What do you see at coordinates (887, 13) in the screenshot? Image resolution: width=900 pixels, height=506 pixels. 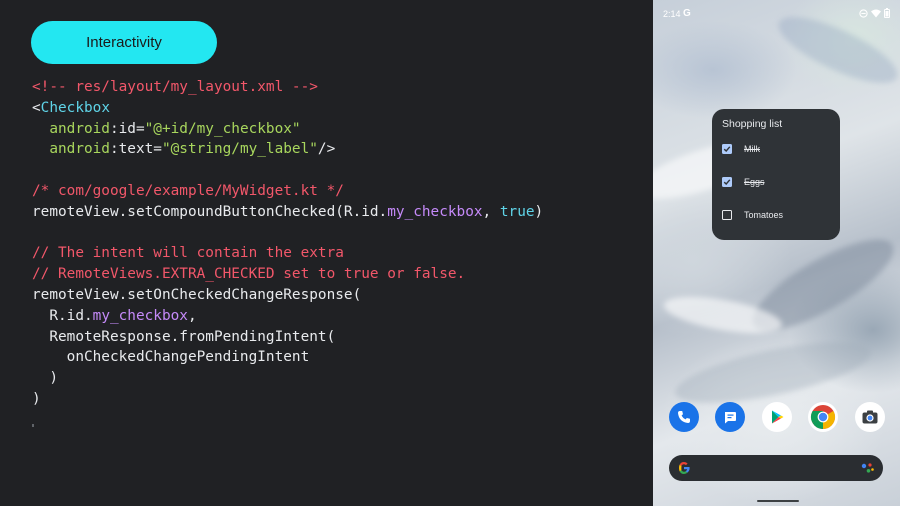 I see `battery-icon` at bounding box center [887, 13].